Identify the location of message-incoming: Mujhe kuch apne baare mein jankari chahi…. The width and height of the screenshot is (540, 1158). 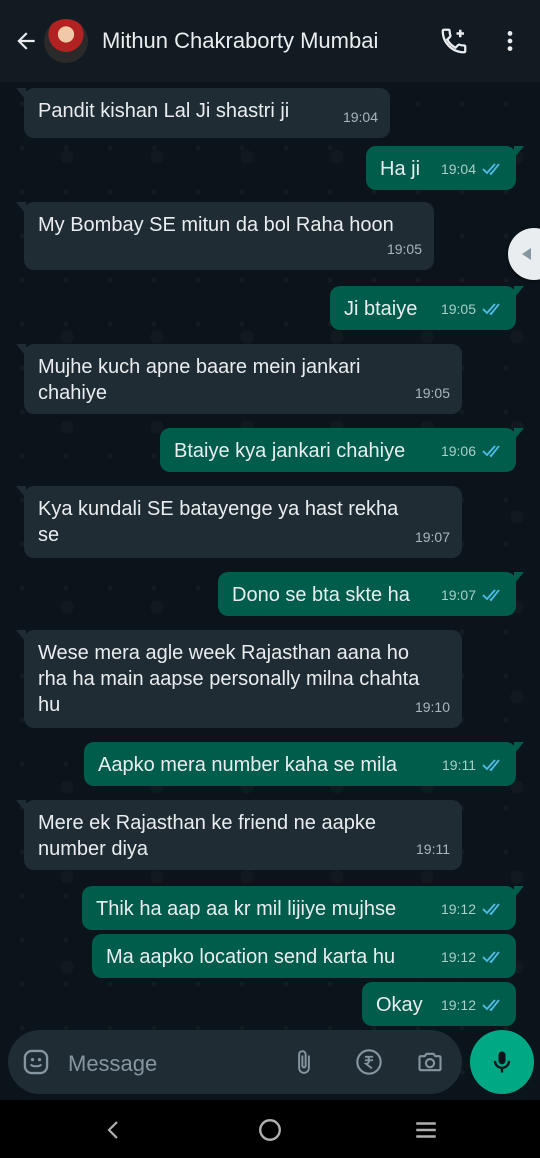
(239, 379).